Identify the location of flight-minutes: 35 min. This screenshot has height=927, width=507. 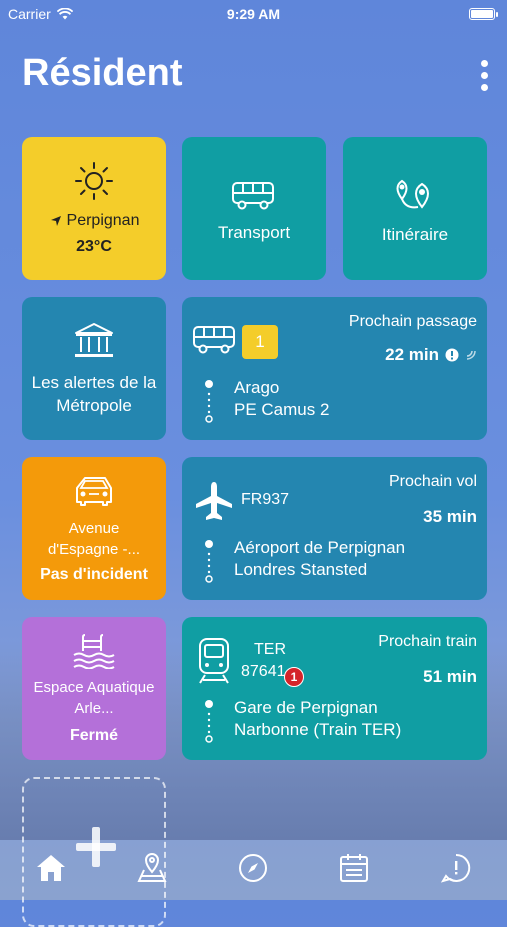
(450, 516).